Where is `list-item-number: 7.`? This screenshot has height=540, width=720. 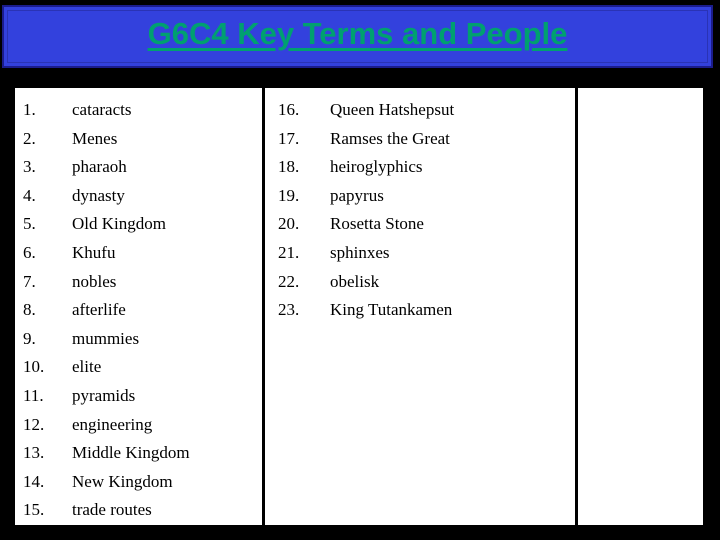
list-item-number: 7. is located at coordinates (29, 281).